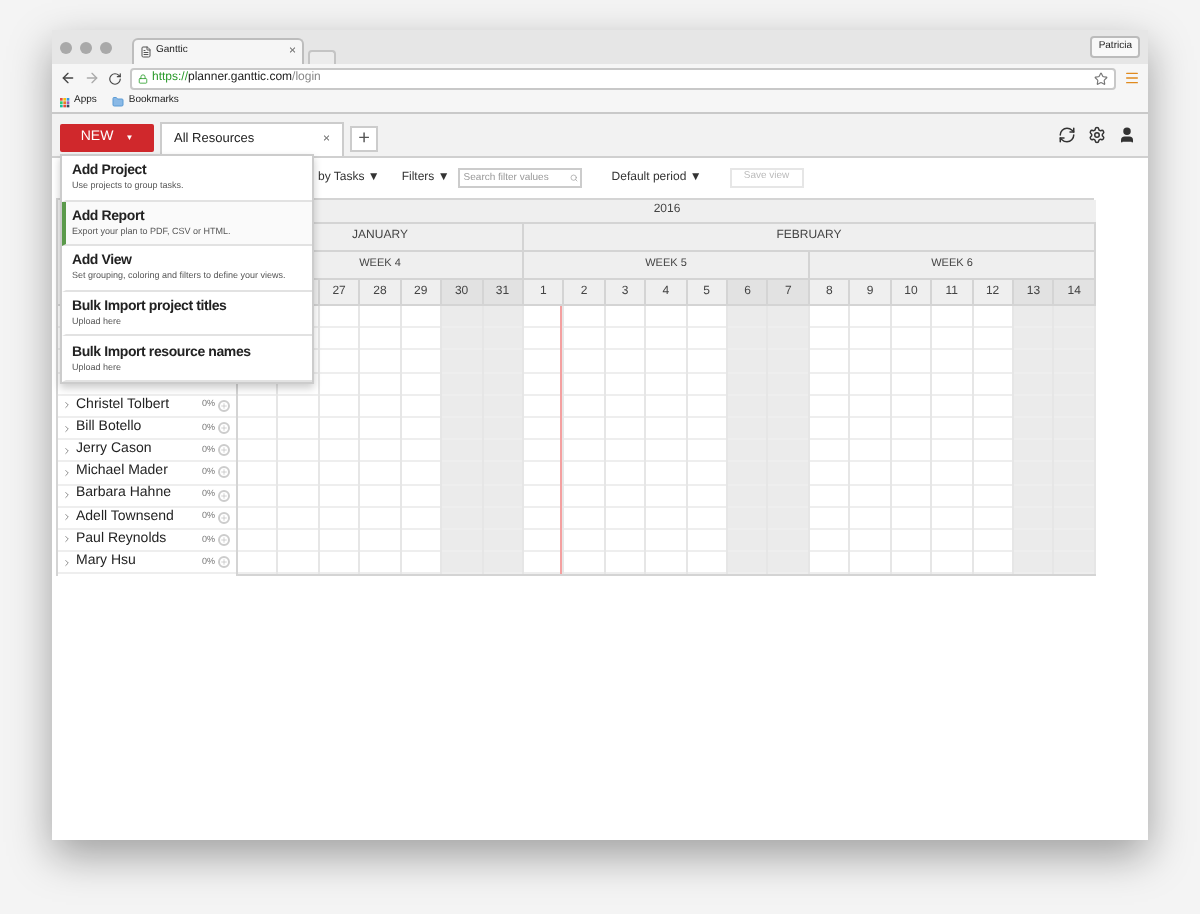 This screenshot has width=1200, height=914. I want to click on back-icon, so click(68, 78).